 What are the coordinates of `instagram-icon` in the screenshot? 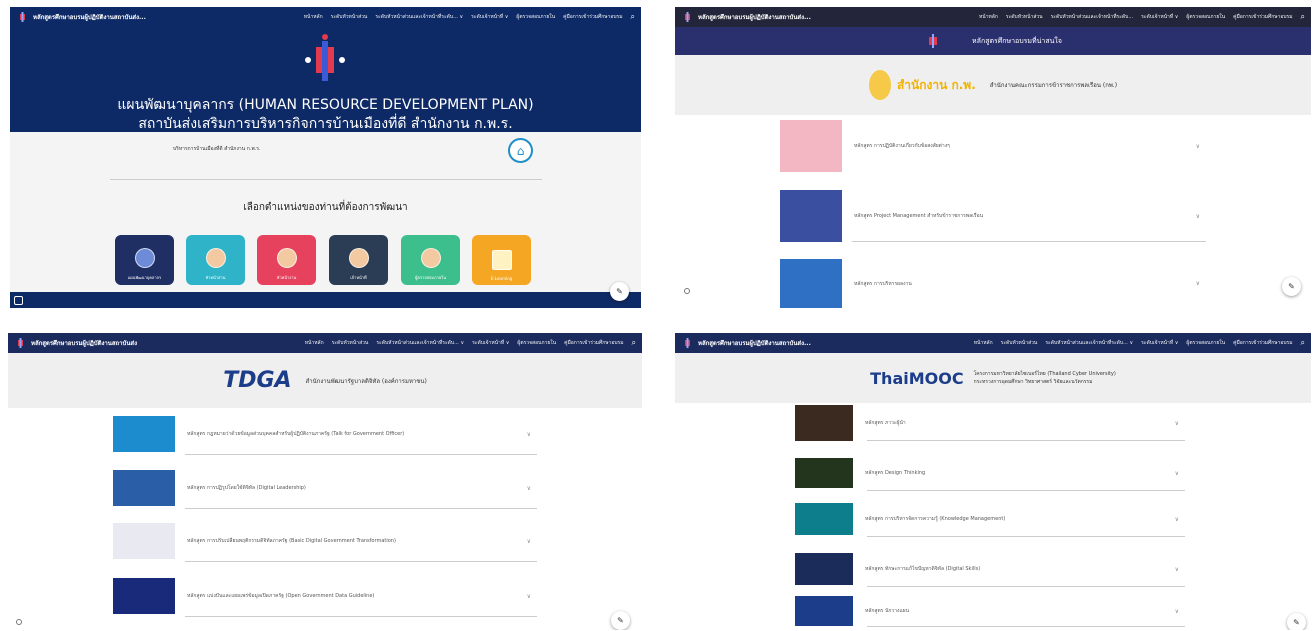 It's located at (18, 300).